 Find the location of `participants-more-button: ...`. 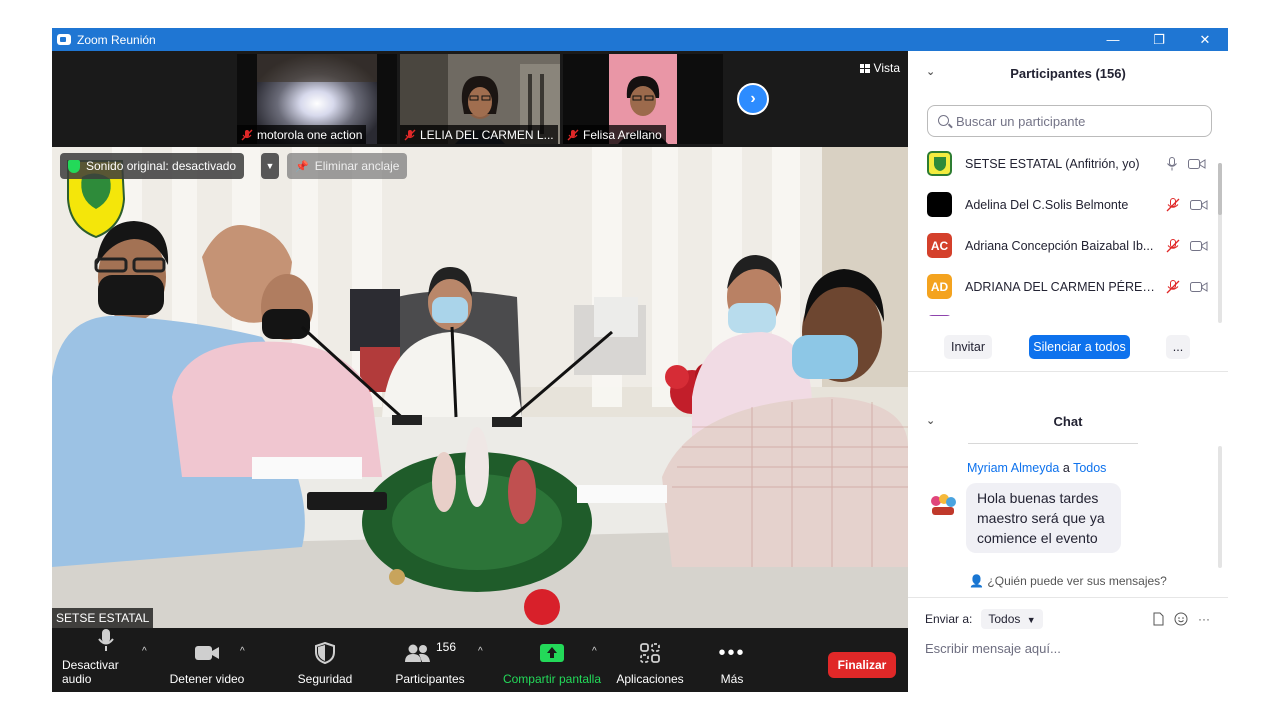

participants-more-button: ... is located at coordinates (1178, 347).